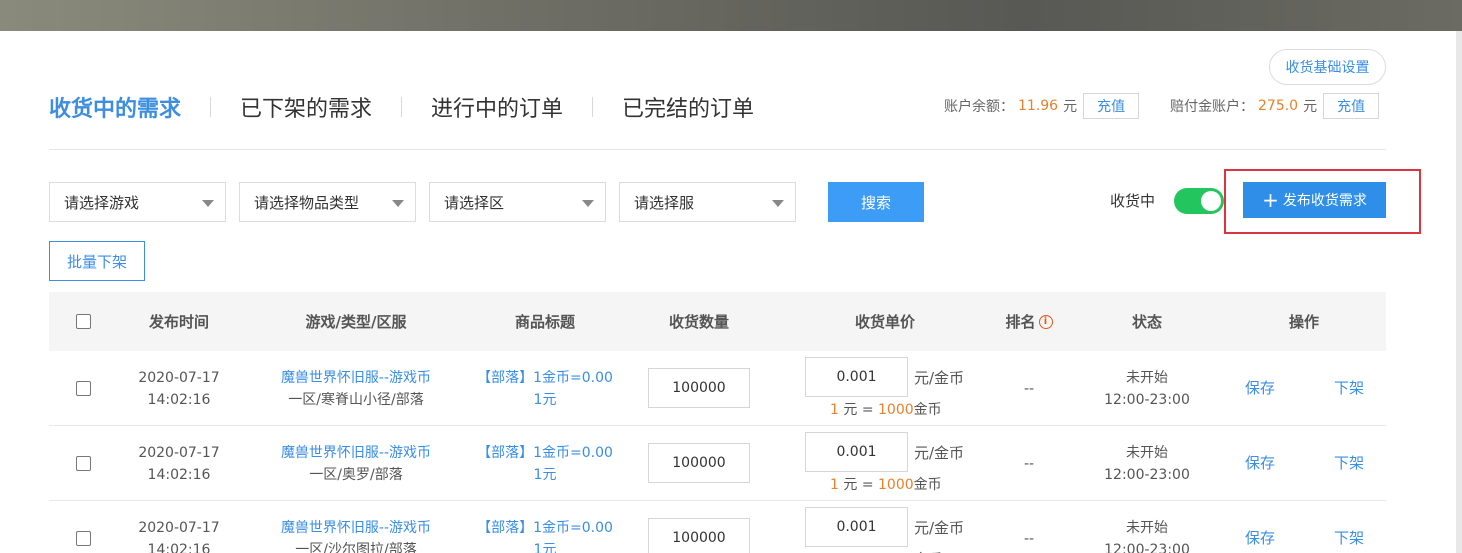 This screenshot has width=1462, height=553. I want to click on game-info-cell: 魔兽世界怀旧服--游戏币 一区/沙尔图拉/部落, so click(356, 527).